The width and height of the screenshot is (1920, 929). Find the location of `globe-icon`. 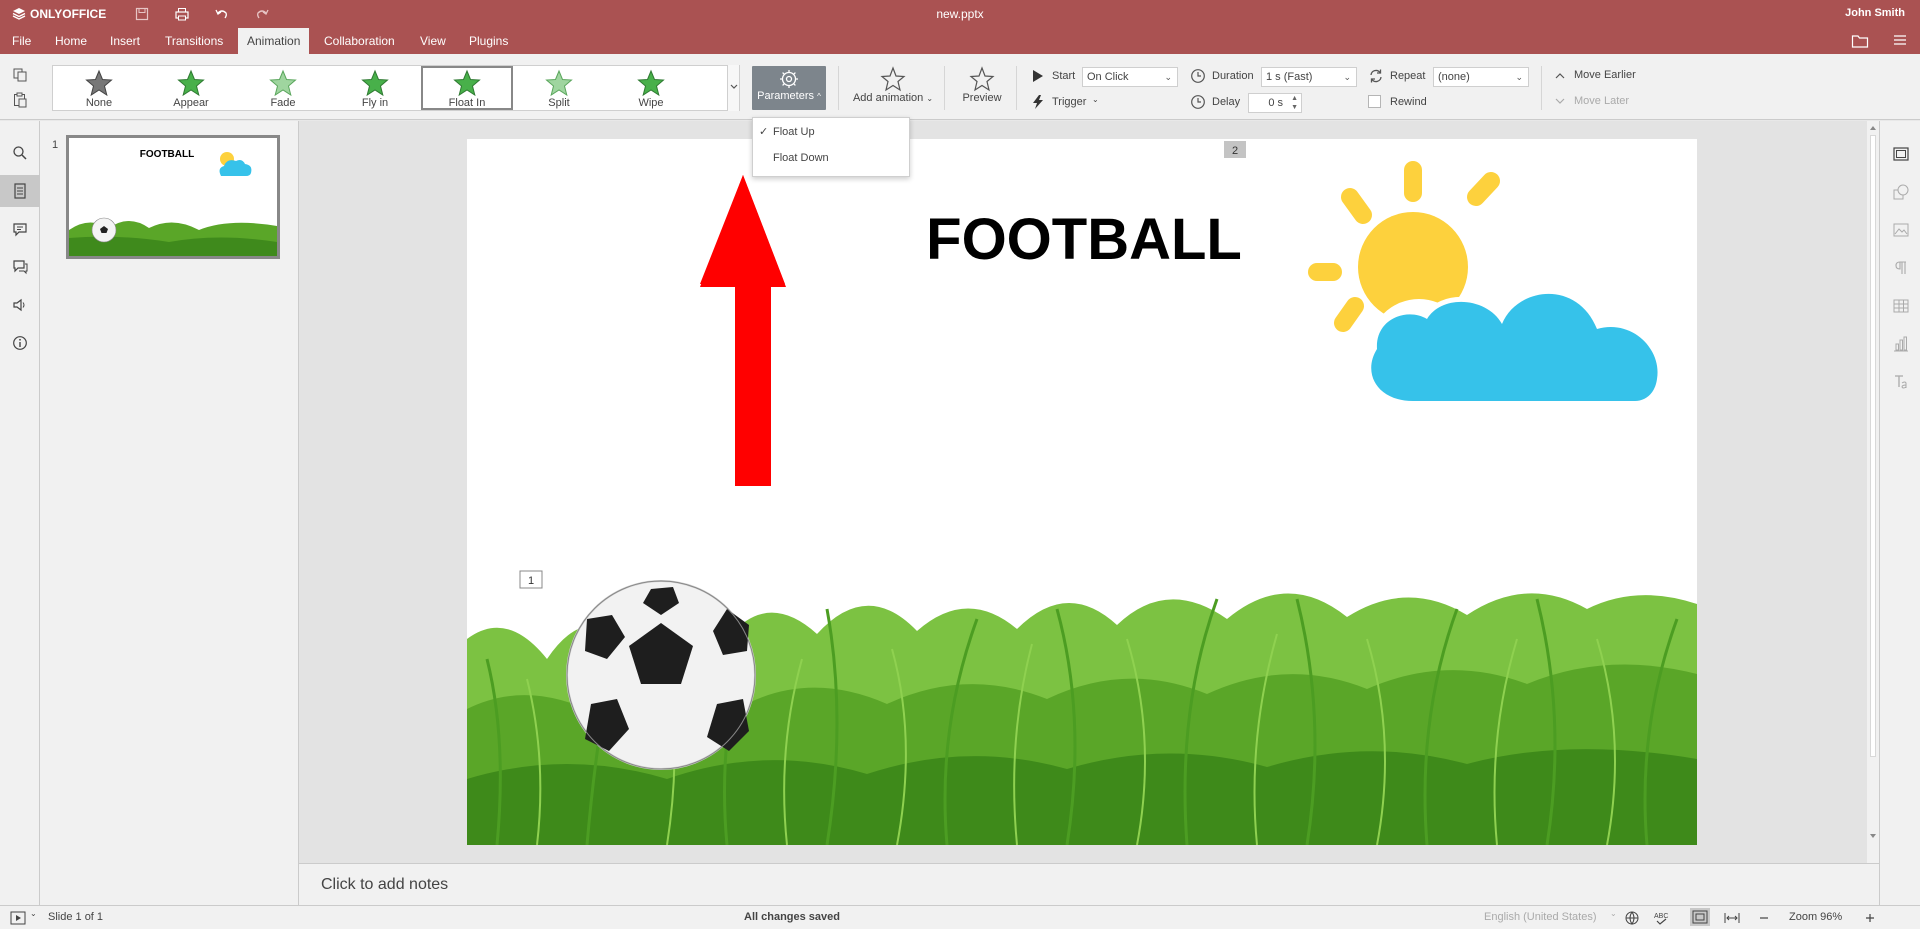

globe-icon is located at coordinates (1632, 918).